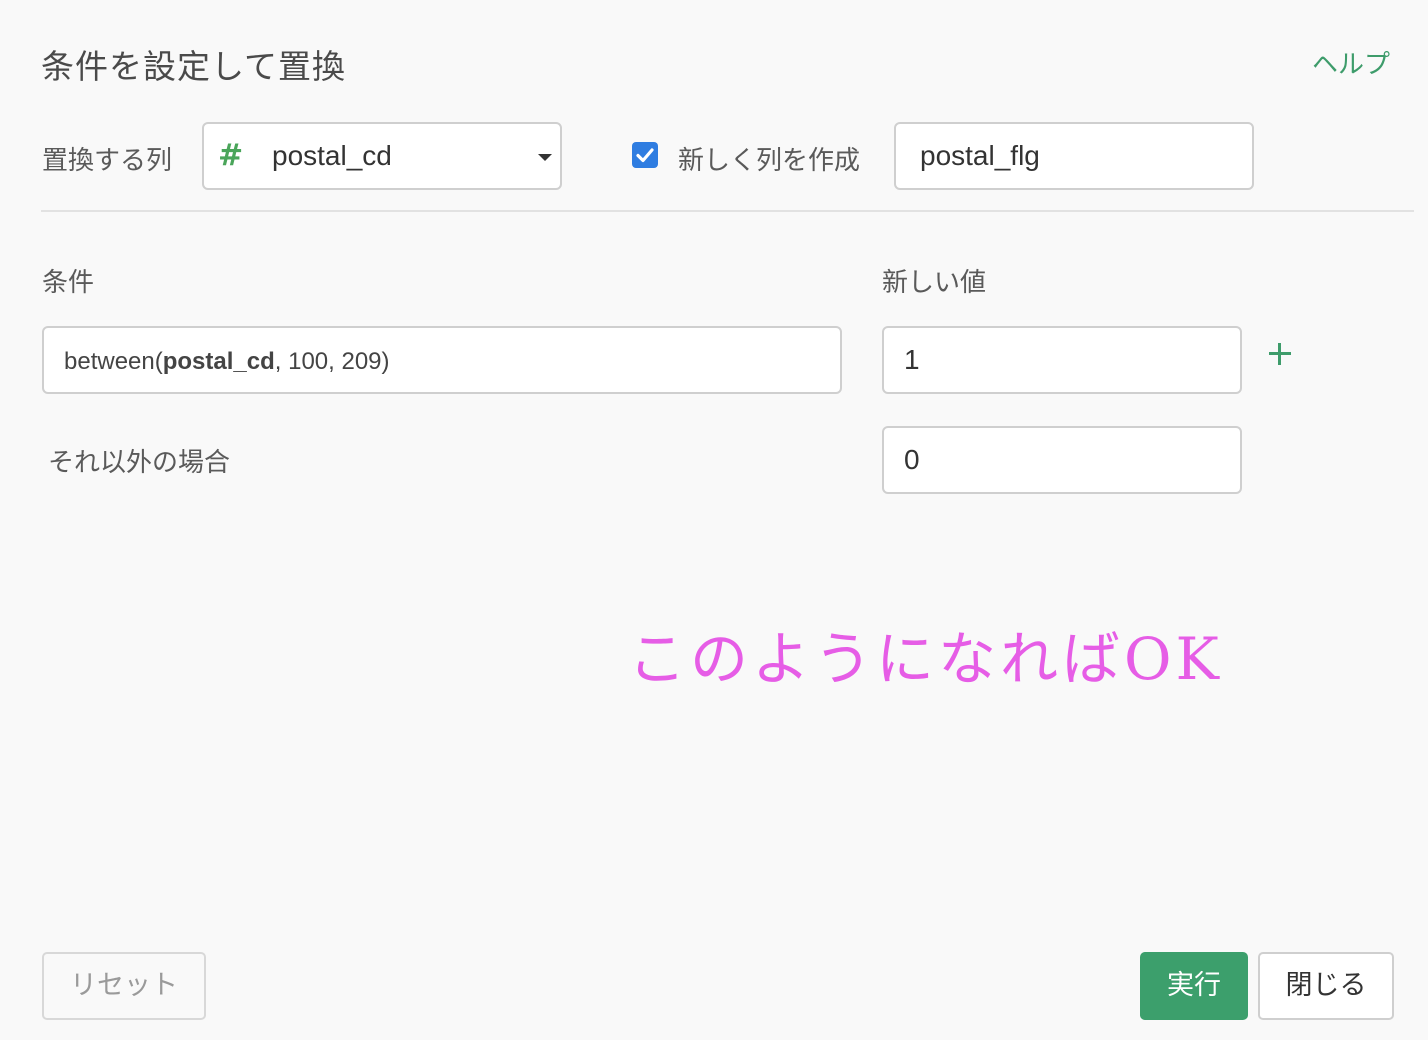 Image resolution: width=1428 pixels, height=1040 pixels. Describe the element at coordinates (1194, 986) in the screenshot. I see `run-button: 実行` at that location.